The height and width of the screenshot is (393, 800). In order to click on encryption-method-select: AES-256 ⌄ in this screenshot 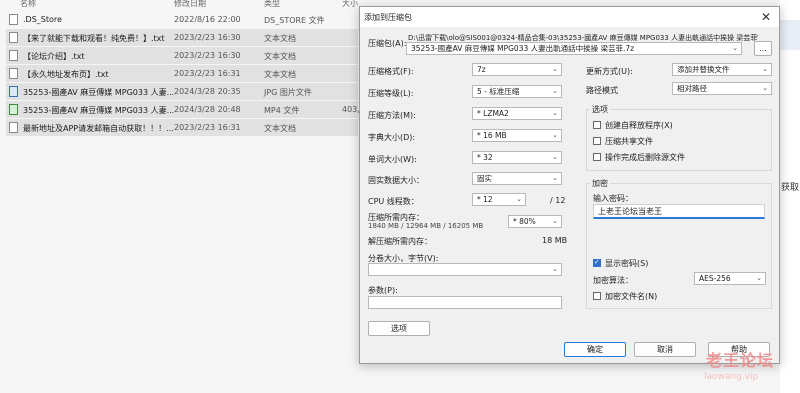, I will do `click(730, 278)`.